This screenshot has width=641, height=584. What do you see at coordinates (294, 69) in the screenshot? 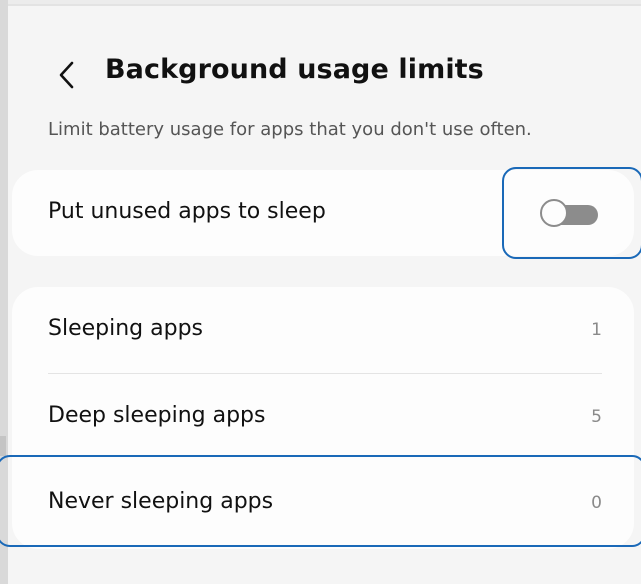
I see `page-title: Background usage limits` at bounding box center [294, 69].